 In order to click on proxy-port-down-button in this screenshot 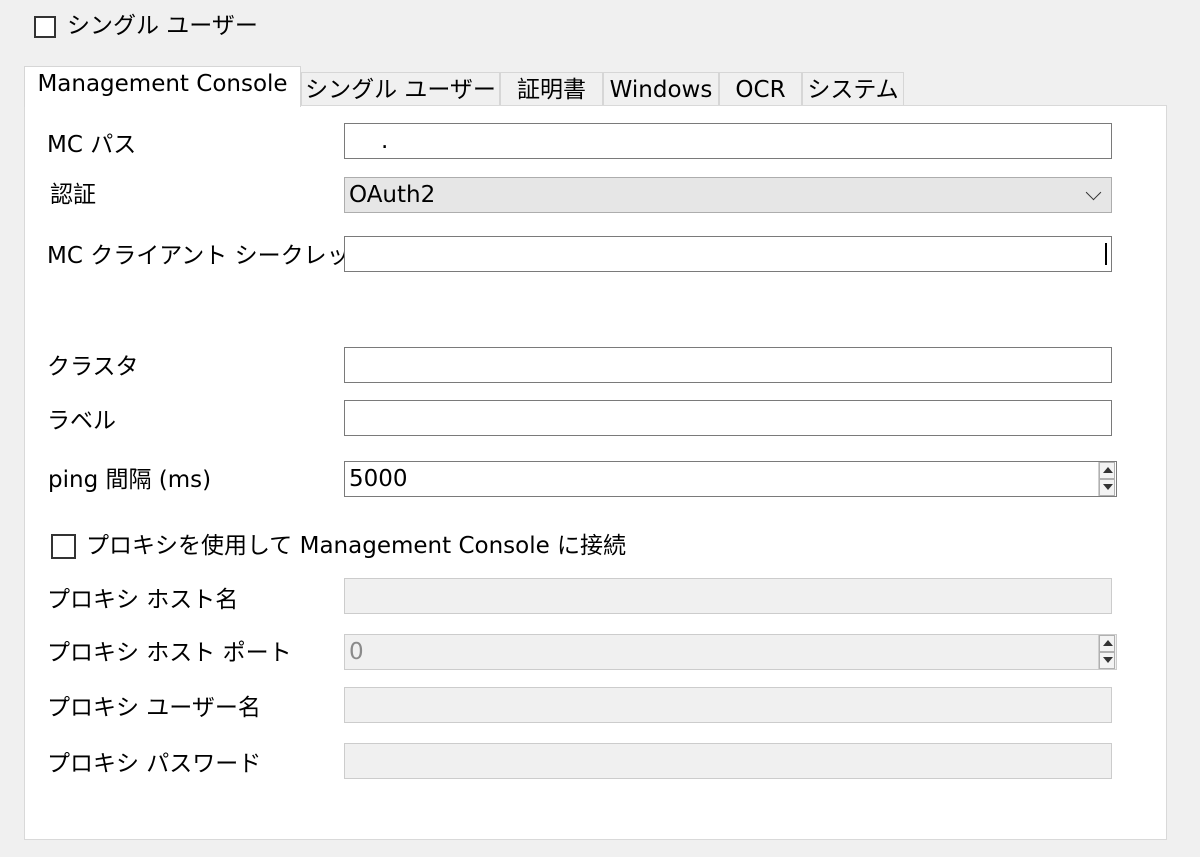, I will do `click(1107, 660)`.